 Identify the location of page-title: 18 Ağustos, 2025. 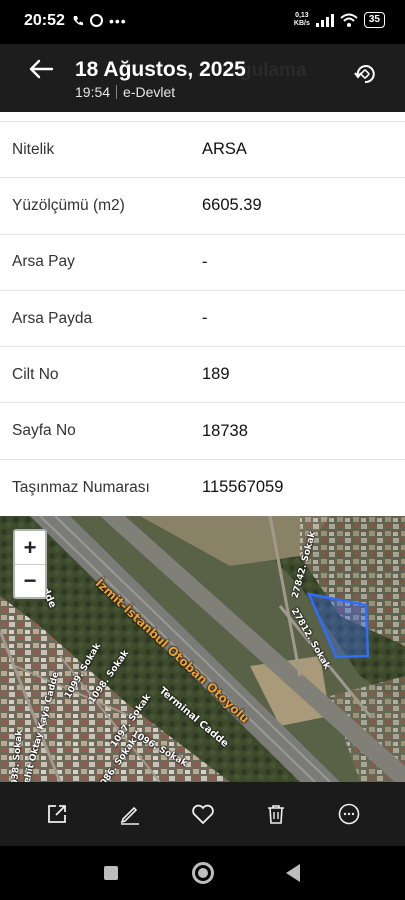
(160, 69).